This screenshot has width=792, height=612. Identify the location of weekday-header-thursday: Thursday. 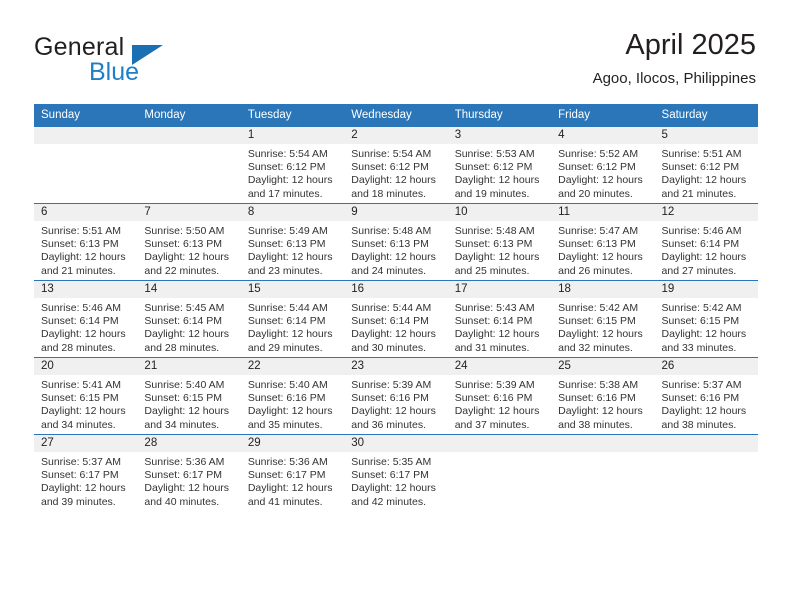
(499, 115).